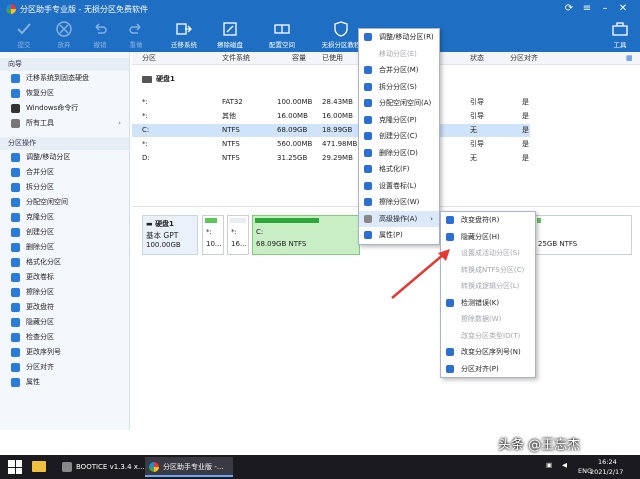 The height and width of the screenshot is (479, 640). Describe the element at coordinates (163, 245) in the screenshot. I see `disk-size: 100.00GB` at that location.